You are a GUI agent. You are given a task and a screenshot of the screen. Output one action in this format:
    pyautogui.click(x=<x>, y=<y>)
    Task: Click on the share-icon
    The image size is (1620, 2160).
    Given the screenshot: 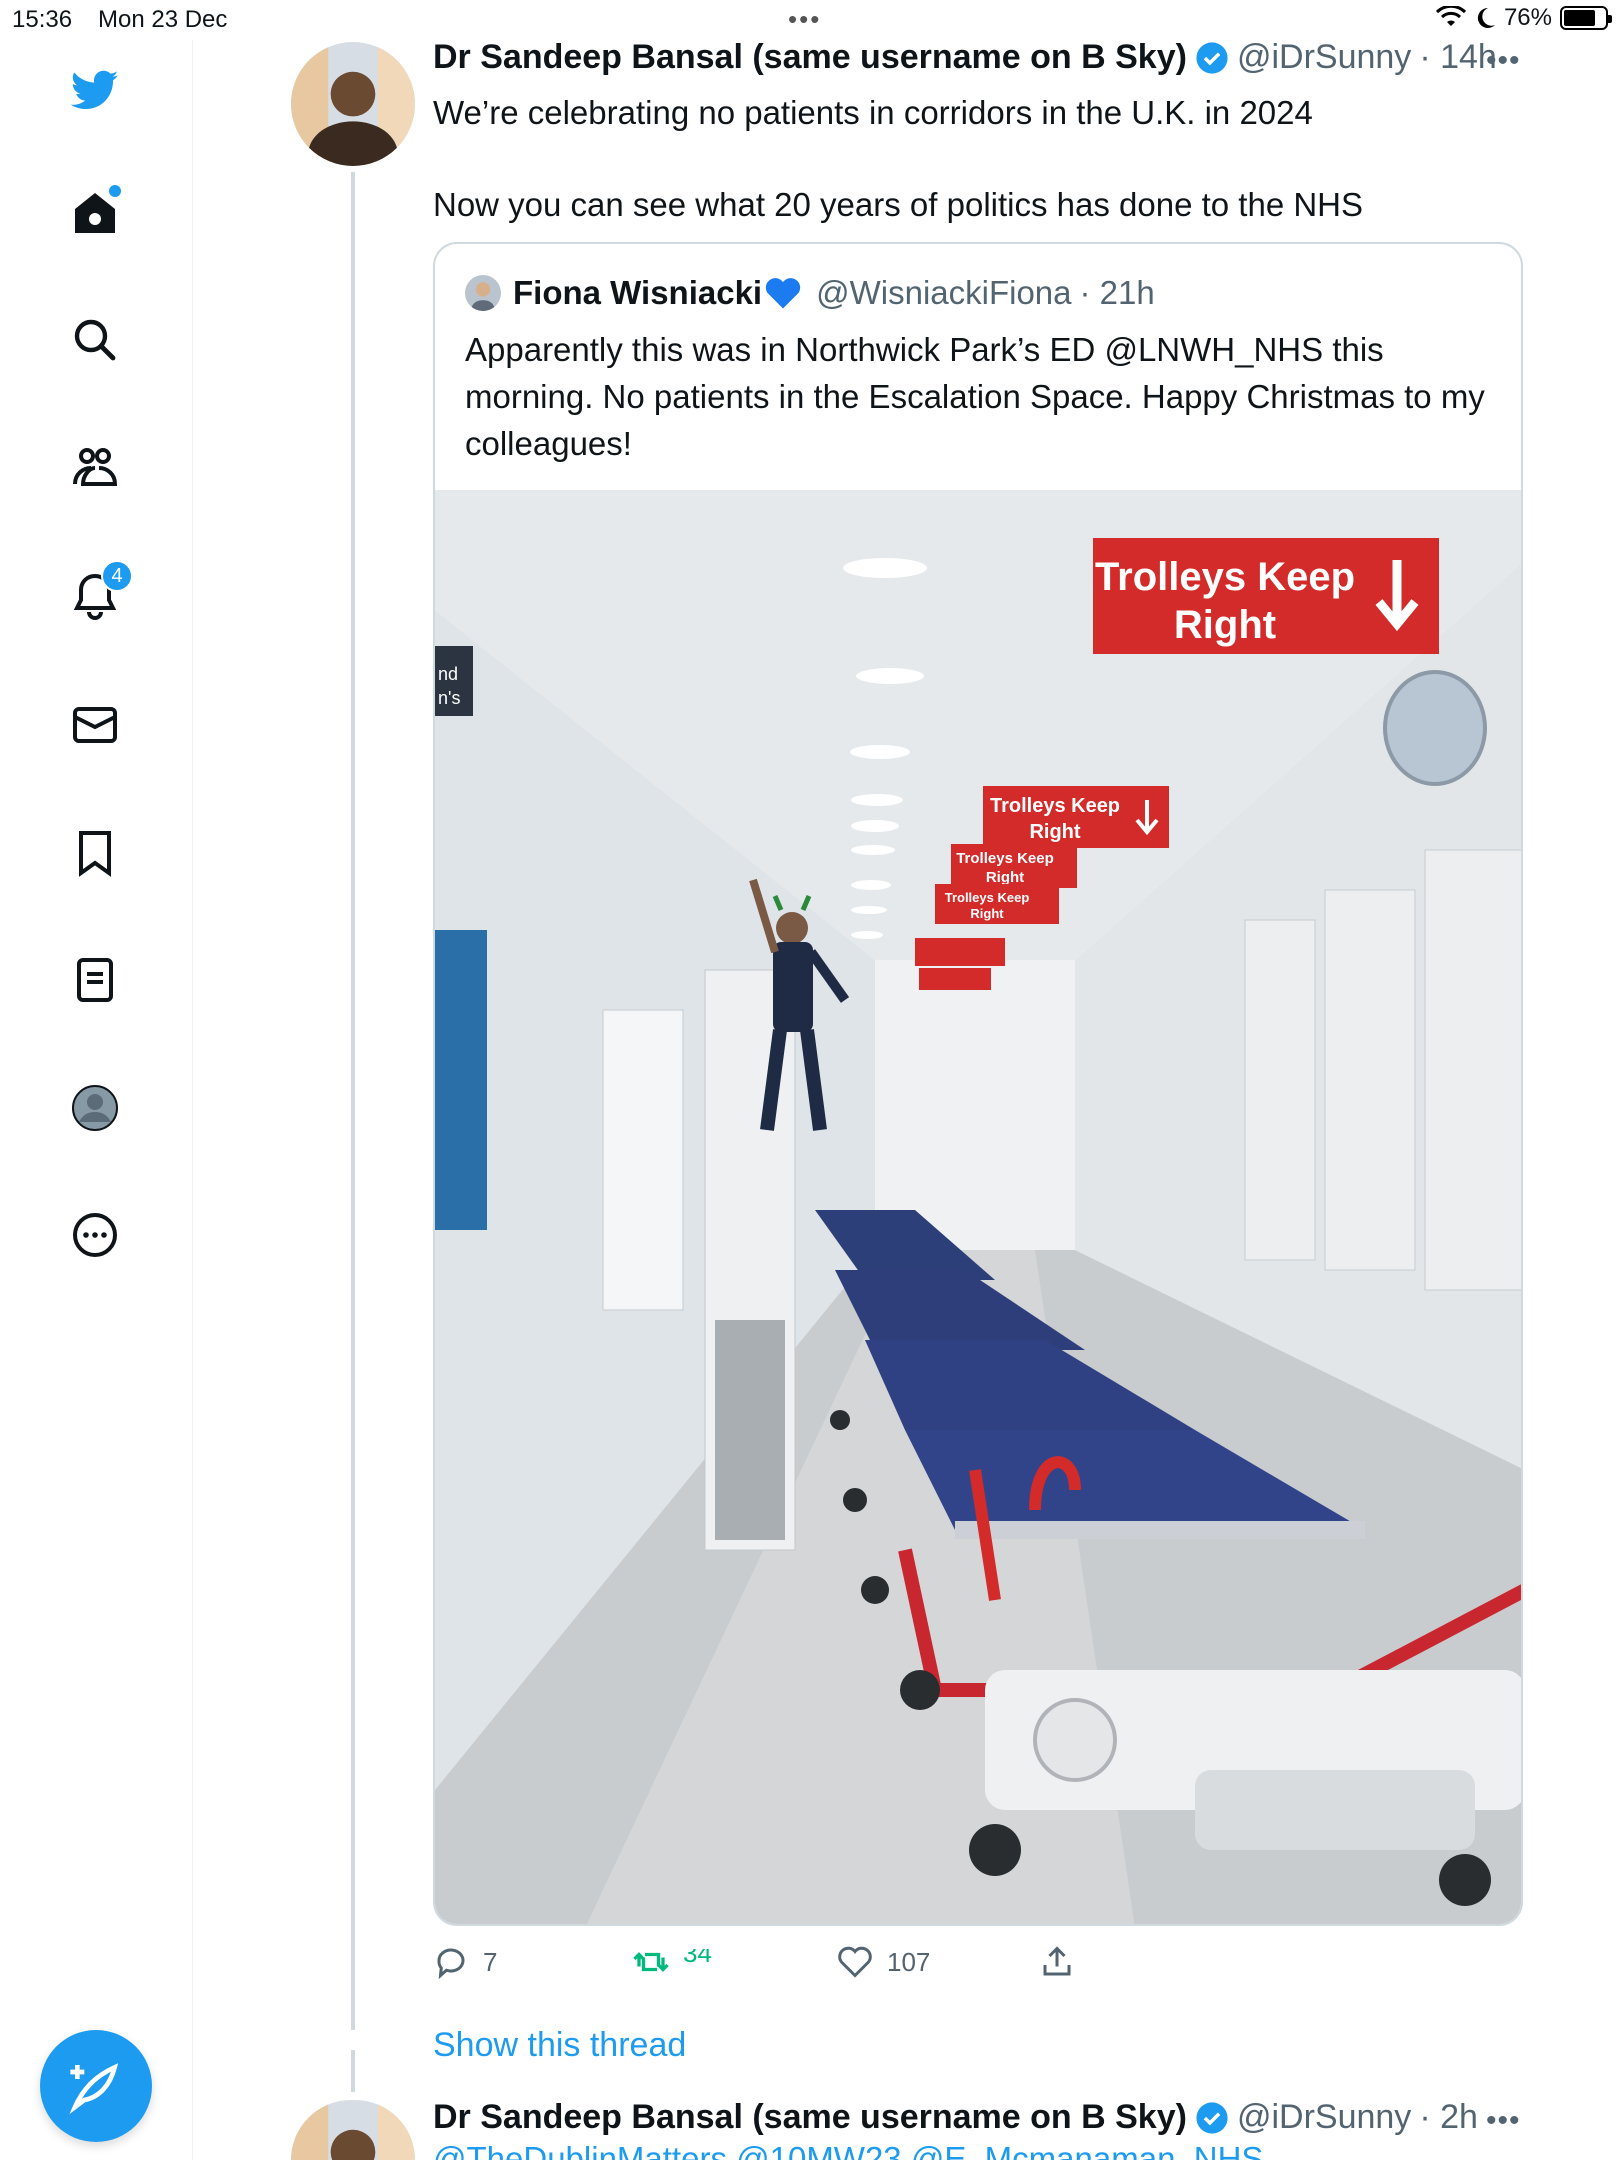 What is the action you would take?
    pyautogui.click(x=1057, y=1961)
    